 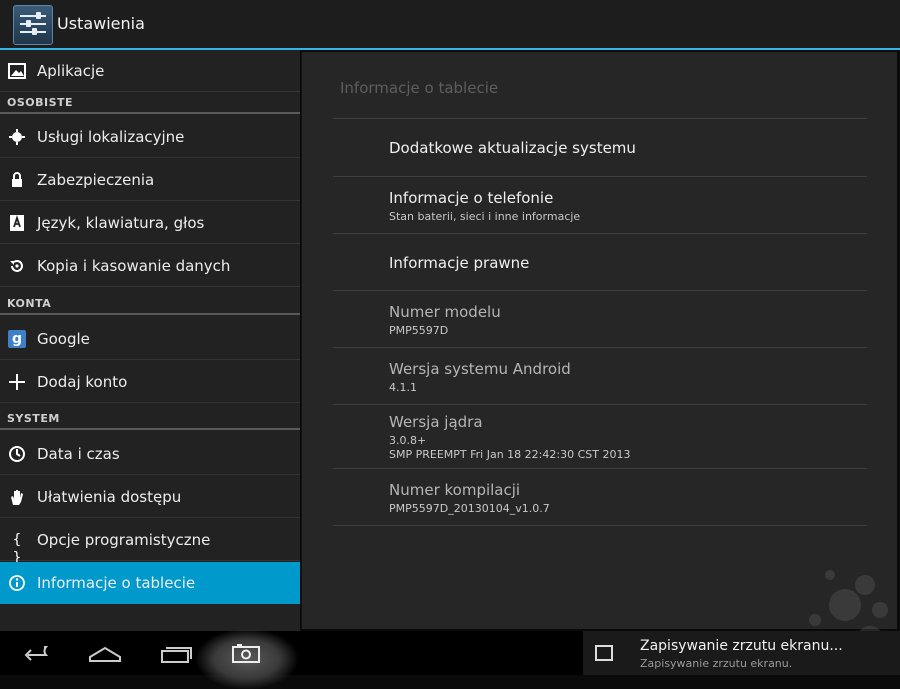 I want to click on pref-android-version: Wersja systemu Android 4.1.1, so click(x=480, y=377).